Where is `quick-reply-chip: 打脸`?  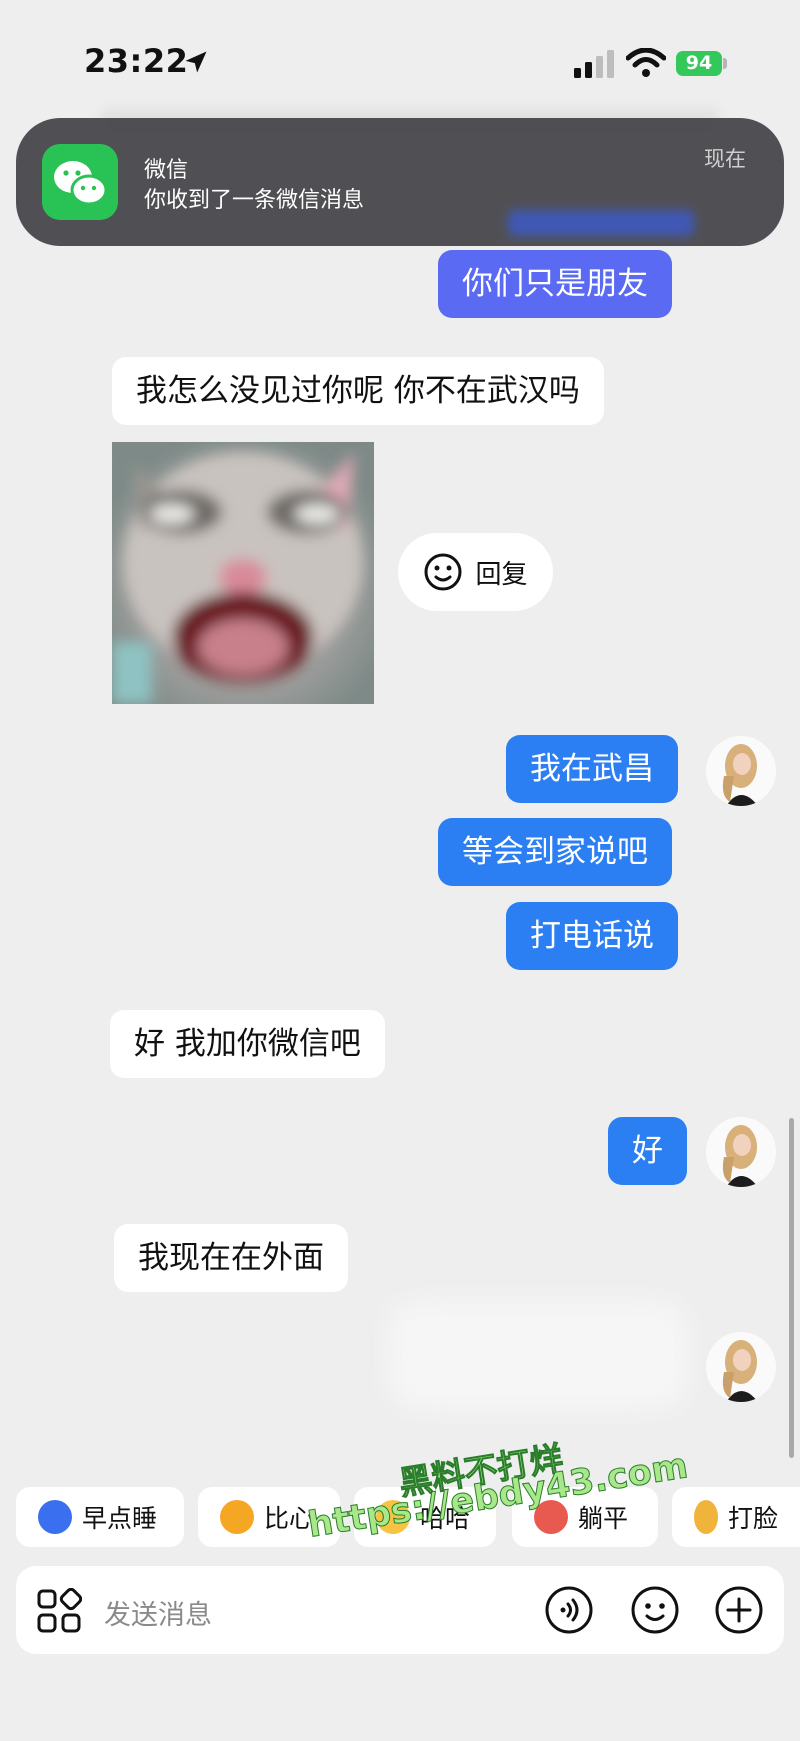
quick-reply-chip: 打脸 is located at coordinates (736, 1517).